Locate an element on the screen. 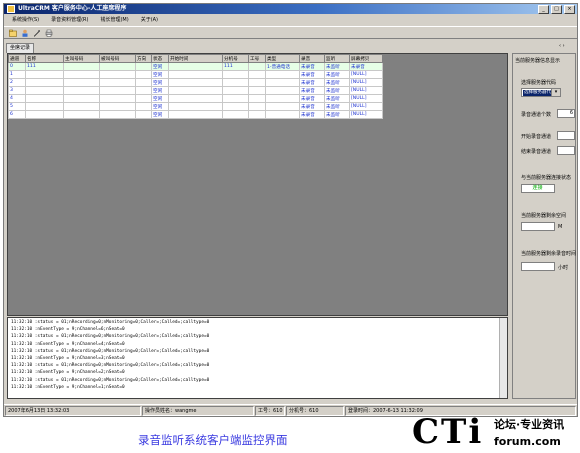 This screenshot has height=453, width=580. toolbar is located at coordinates (290, 32).